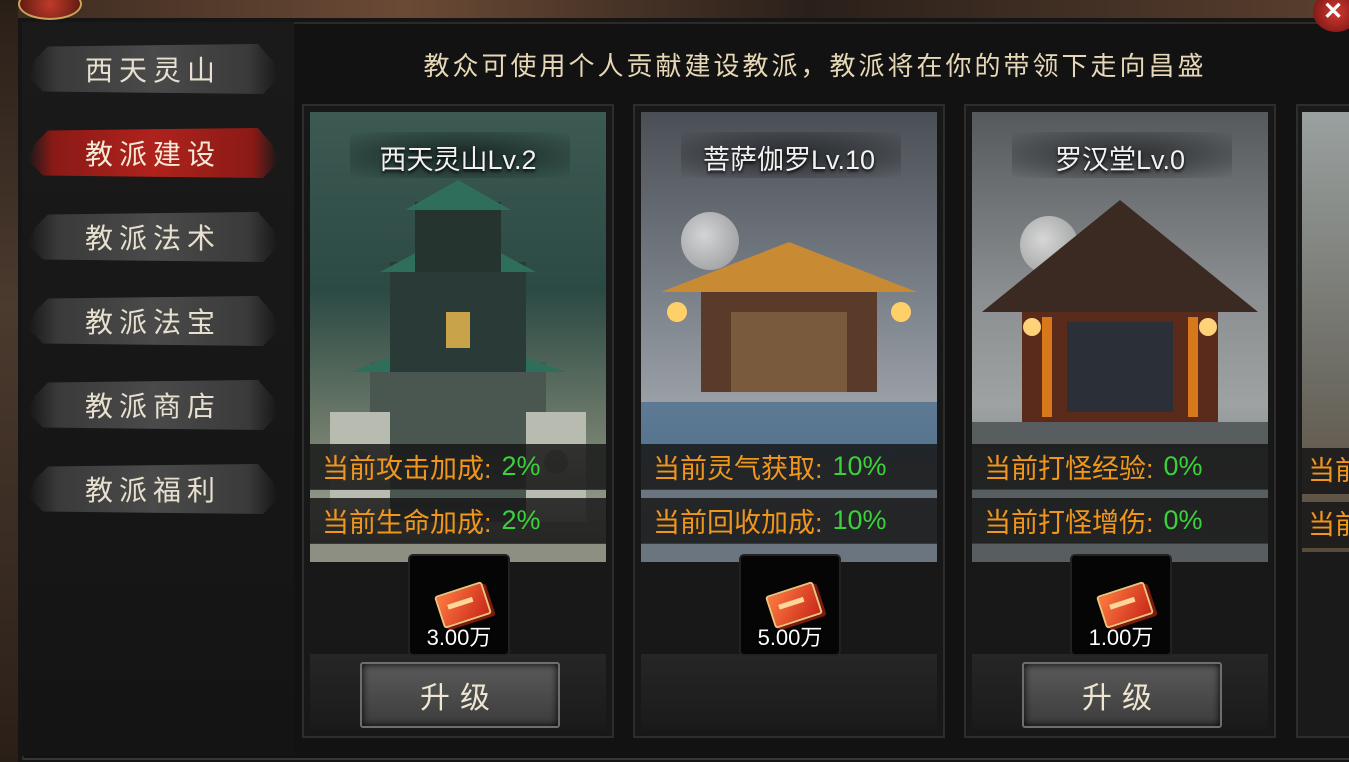  What do you see at coordinates (458, 160) in the screenshot?
I see `building-title: 西天灵山Lv.2` at bounding box center [458, 160].